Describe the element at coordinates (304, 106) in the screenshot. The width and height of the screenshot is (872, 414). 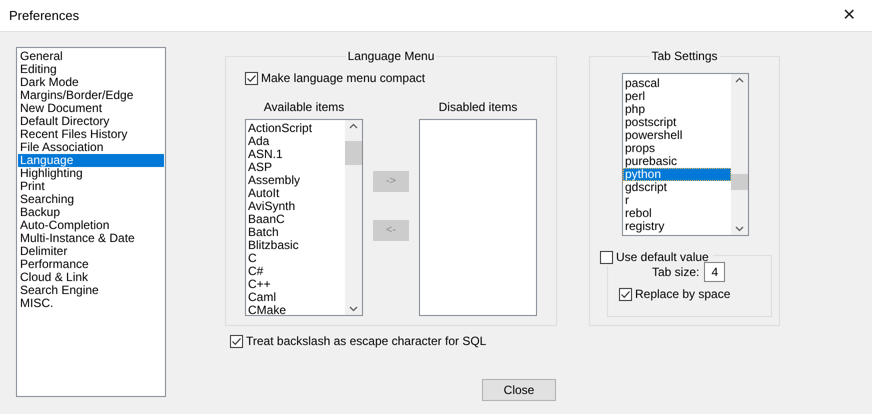
I see `list-caption: Available items` at that location.